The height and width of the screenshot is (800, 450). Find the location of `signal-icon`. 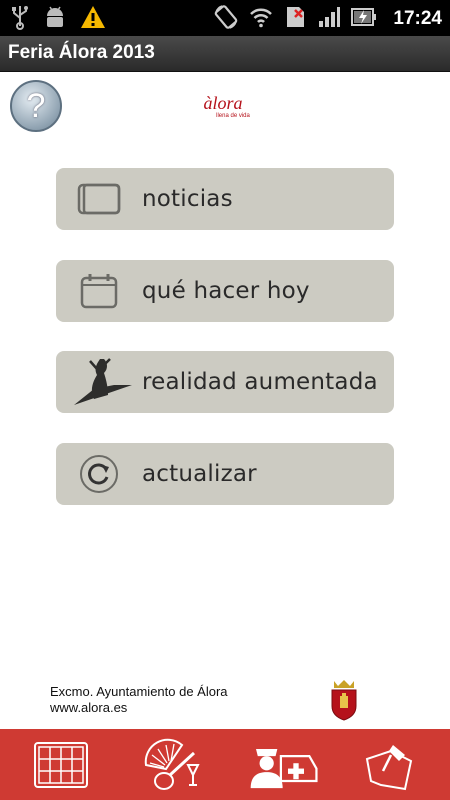

signal-icon is located at coordinates (329, 19).